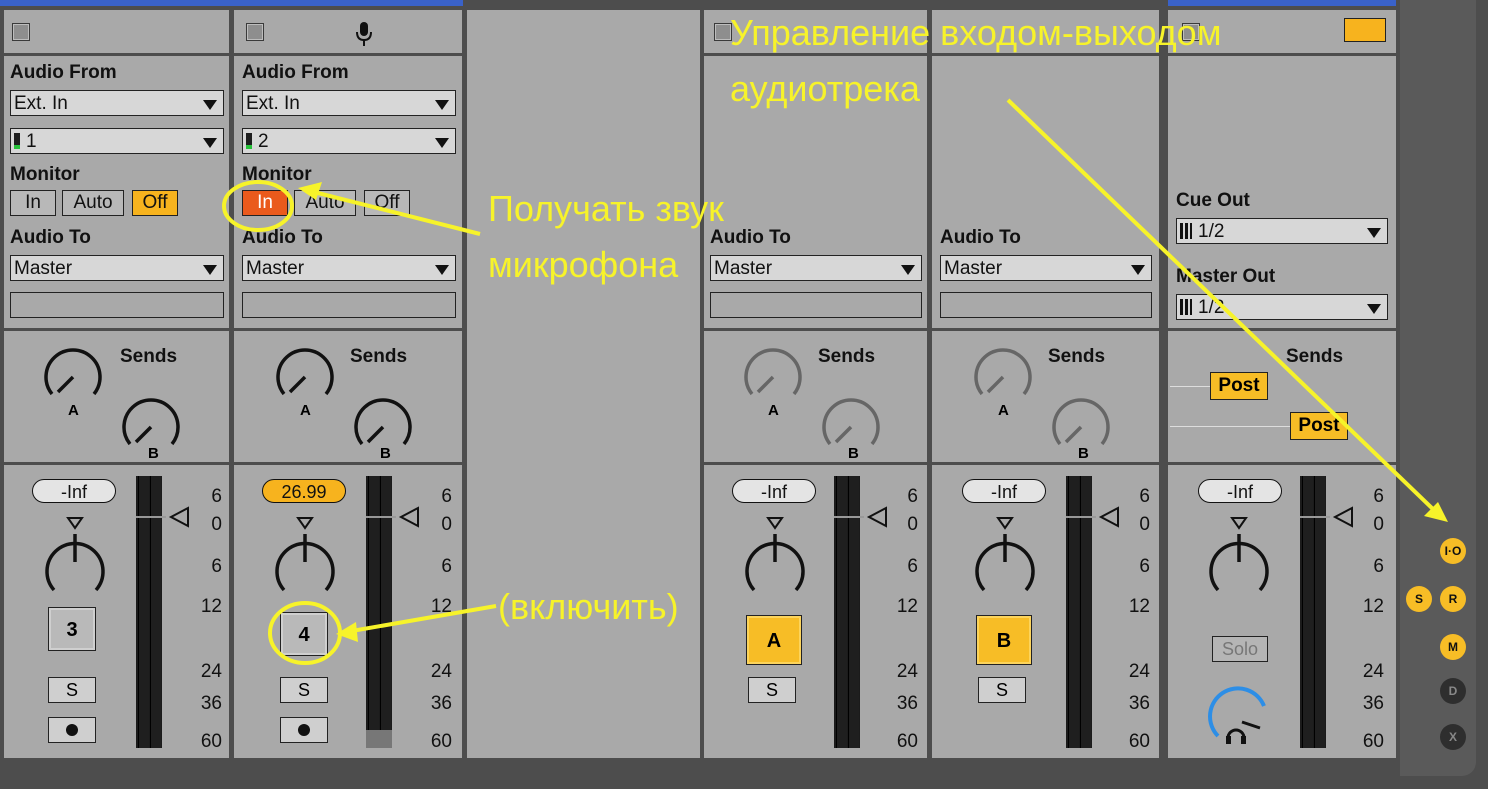 The height and width of the screenshot is (789, 1488). What do you see at coordinates (976, 32) in the screenshot?
I see `io-annotation-line1: Управление входом-выходом` at bounding box center [976, 32].